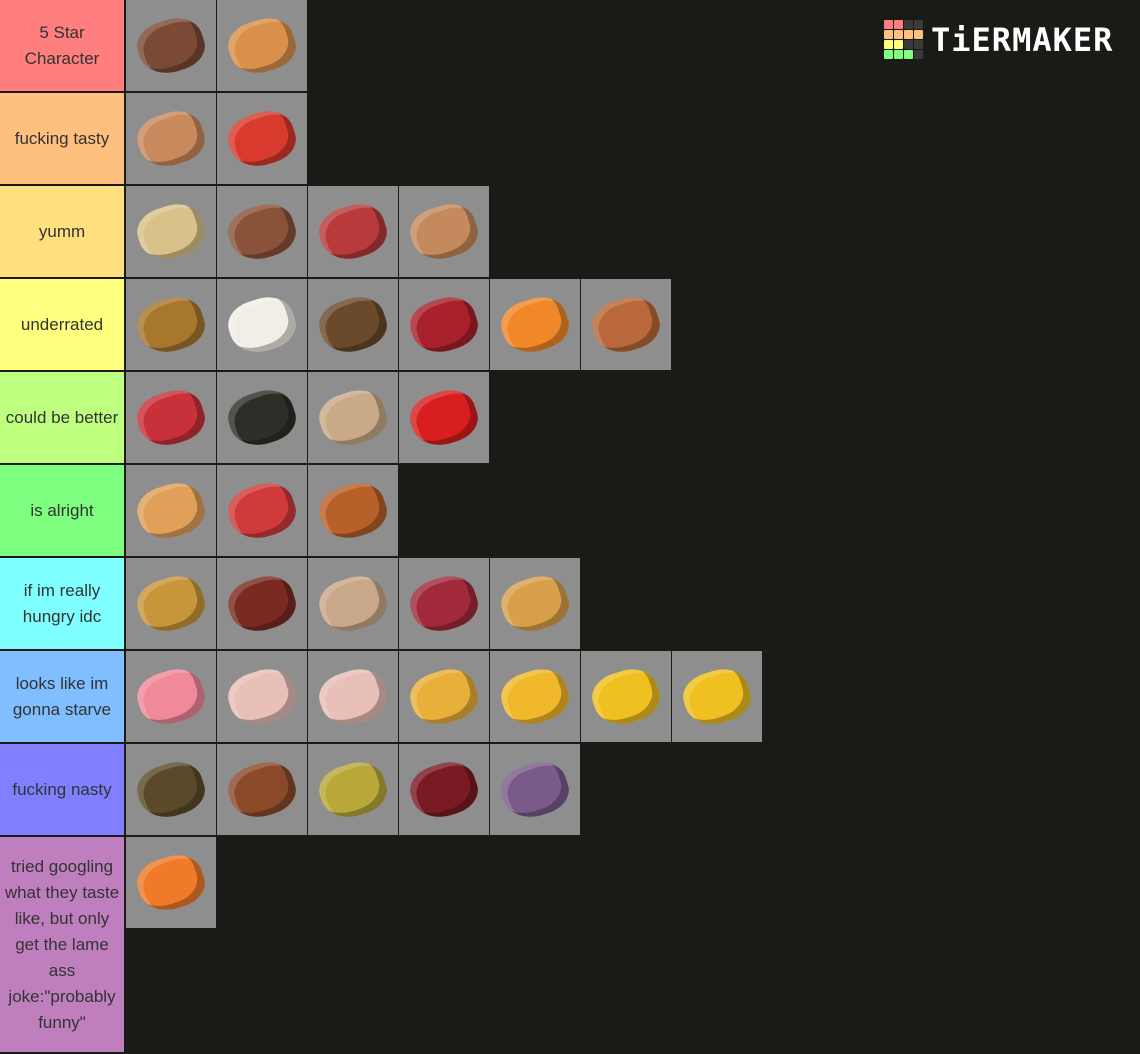 The width and height of the screenshot is (1140, 1054). Describe the element at coordinates (62, 138) in the screenshot. I see `tier-label: fucking tasty` at that location.